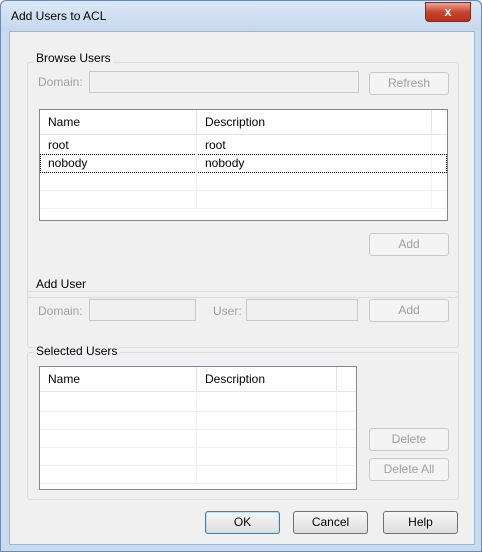 Image resolution: width=482 pixels, height=552 pixels. What do you see at coordinates (409, 83) in the screenshot?
I see `refresh-button: Refresh` at bounding box center [409, 83].